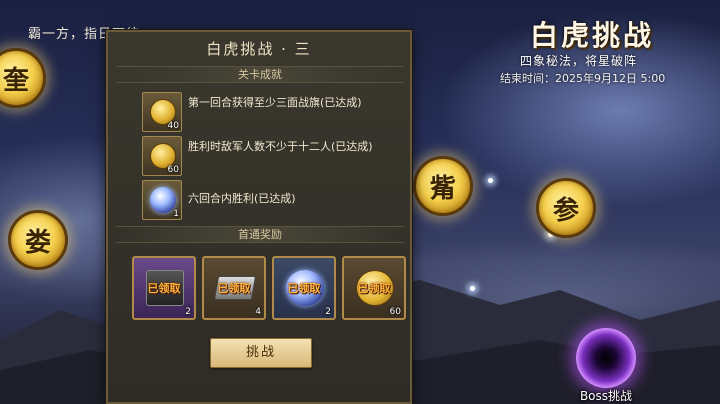 The image size is (720, 404). Describe the element at coordinates (162, 112) in the screenshot. I see `achievement-icon-box: 40` at that location.